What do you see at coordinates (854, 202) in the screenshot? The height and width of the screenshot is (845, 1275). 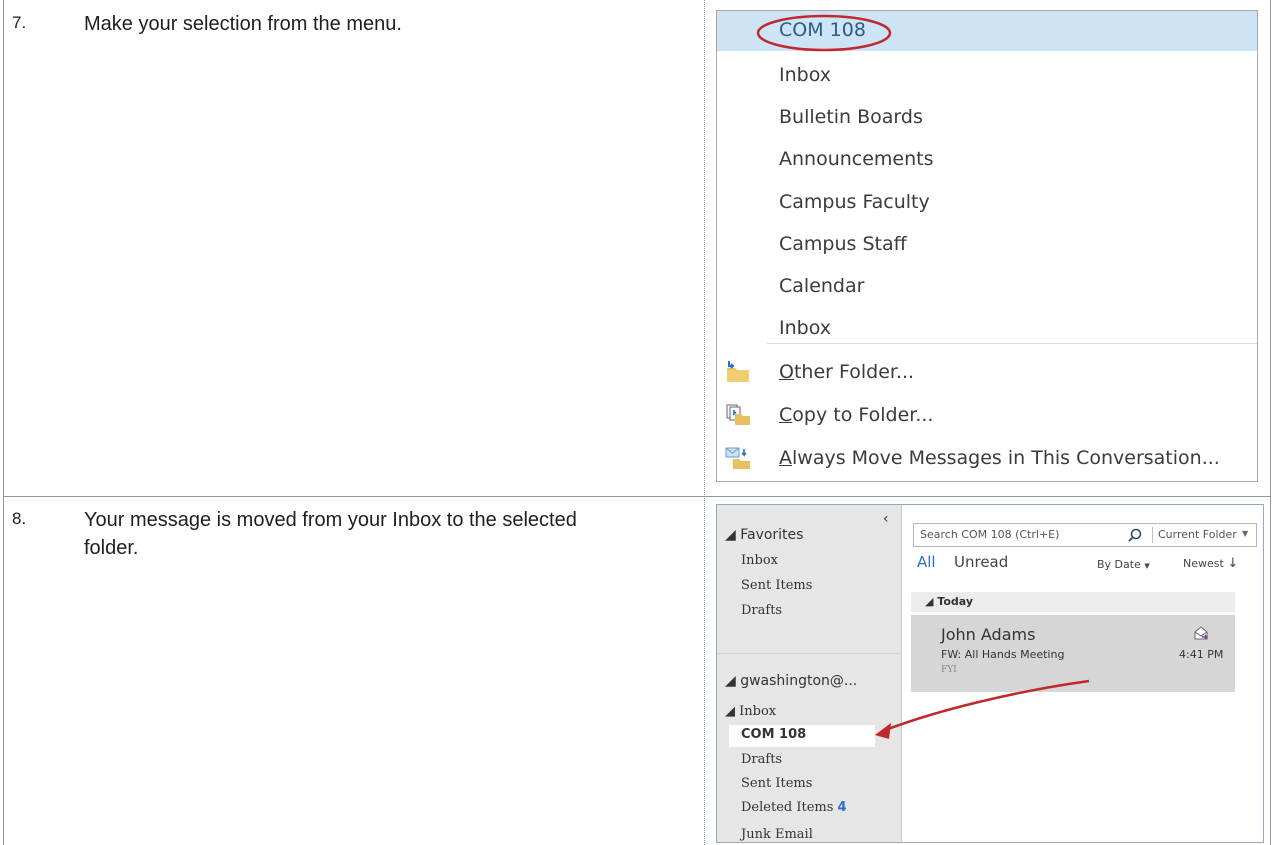 I see `menu-item-label: Campus Faculty` at bounding box center [854, 202].